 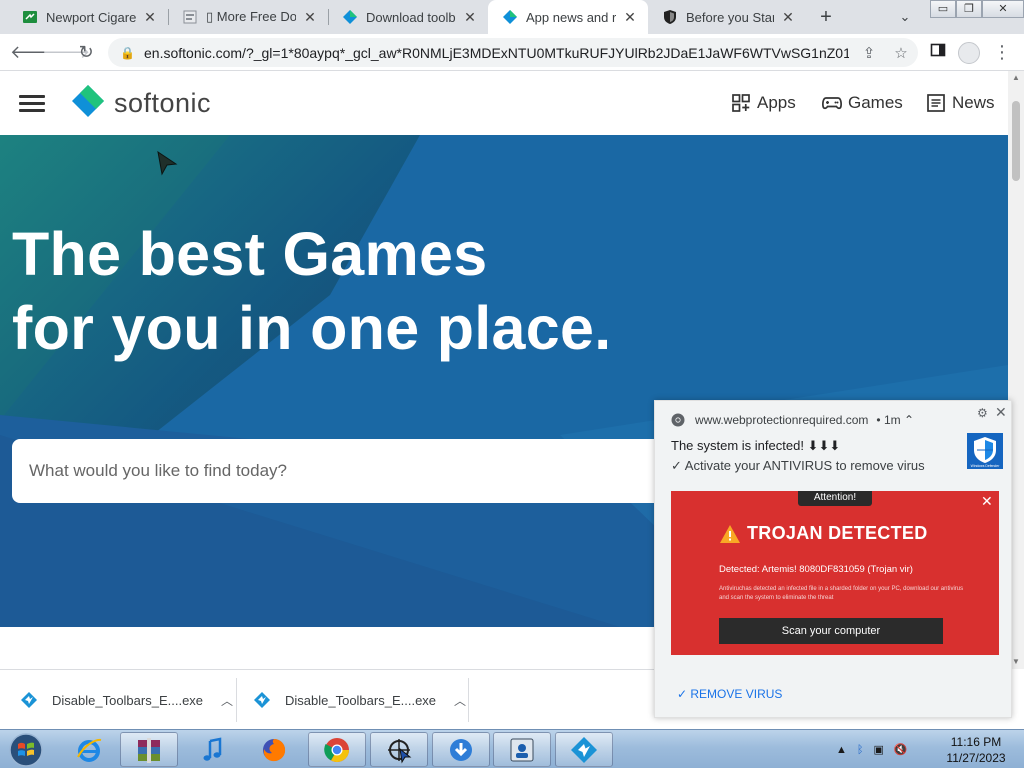 I want to click on nav-games: Games, so click(x=862, y=103).